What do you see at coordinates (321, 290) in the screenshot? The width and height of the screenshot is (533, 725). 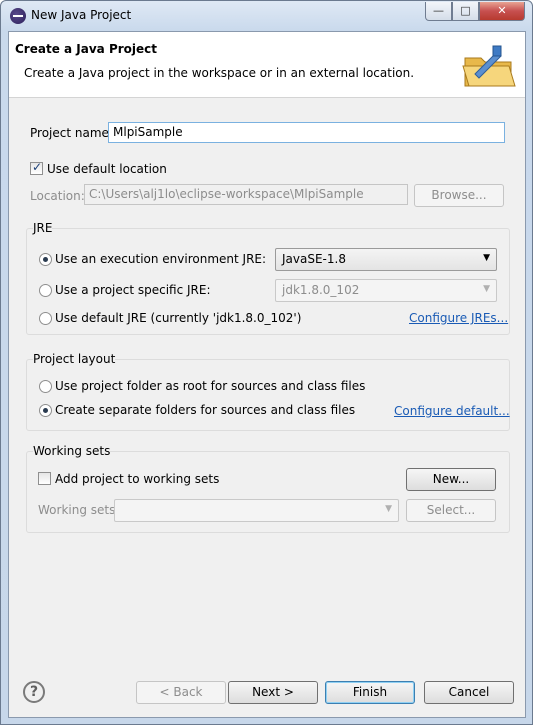 I see `specific-jre-value: jdk1.8.0_102` at bounding box center [321, 290].